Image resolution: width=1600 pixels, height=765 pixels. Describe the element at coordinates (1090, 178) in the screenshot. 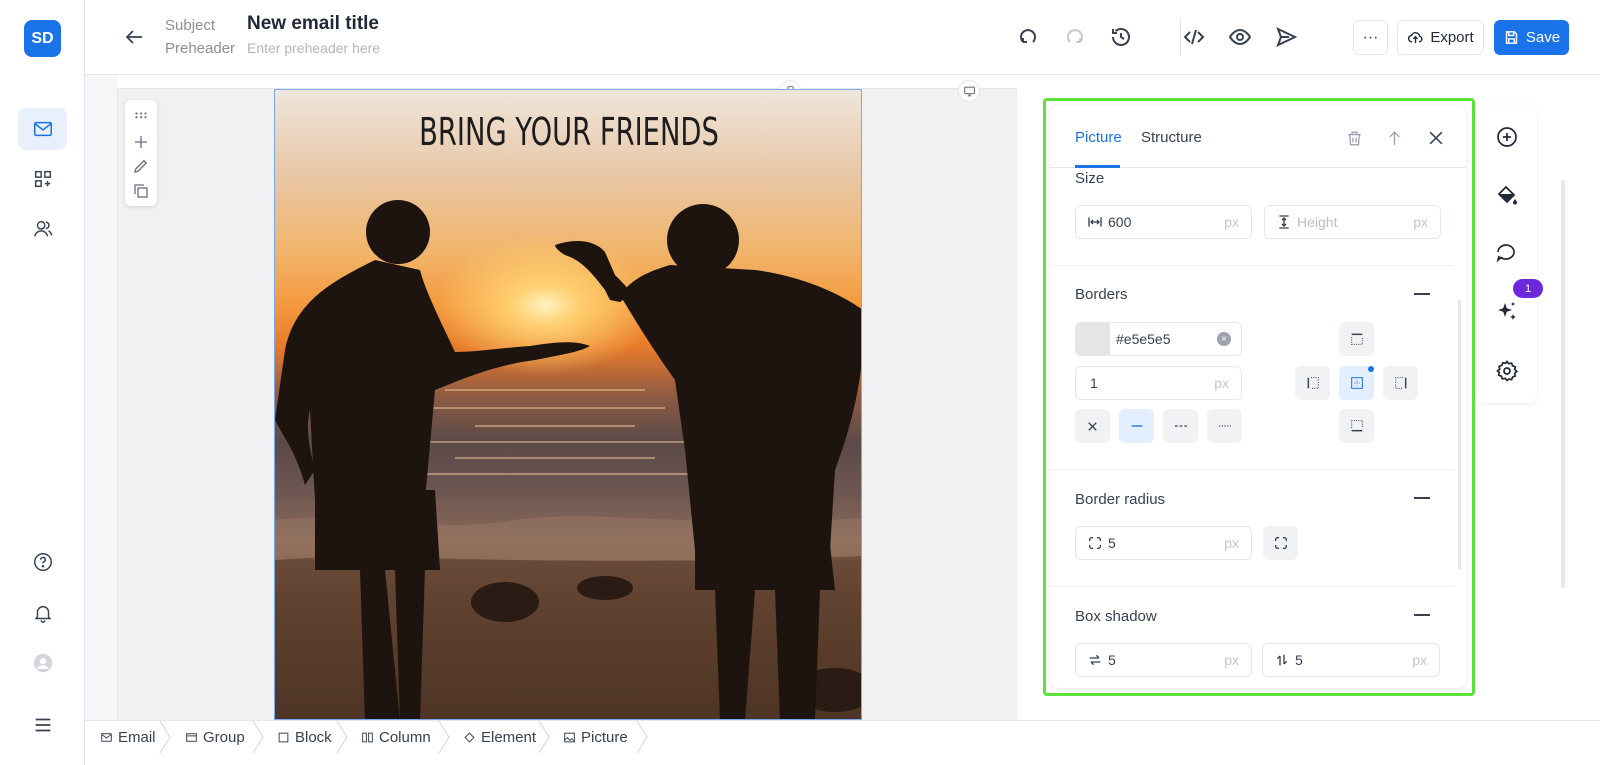

I see `size-section-title: Size` at that location.